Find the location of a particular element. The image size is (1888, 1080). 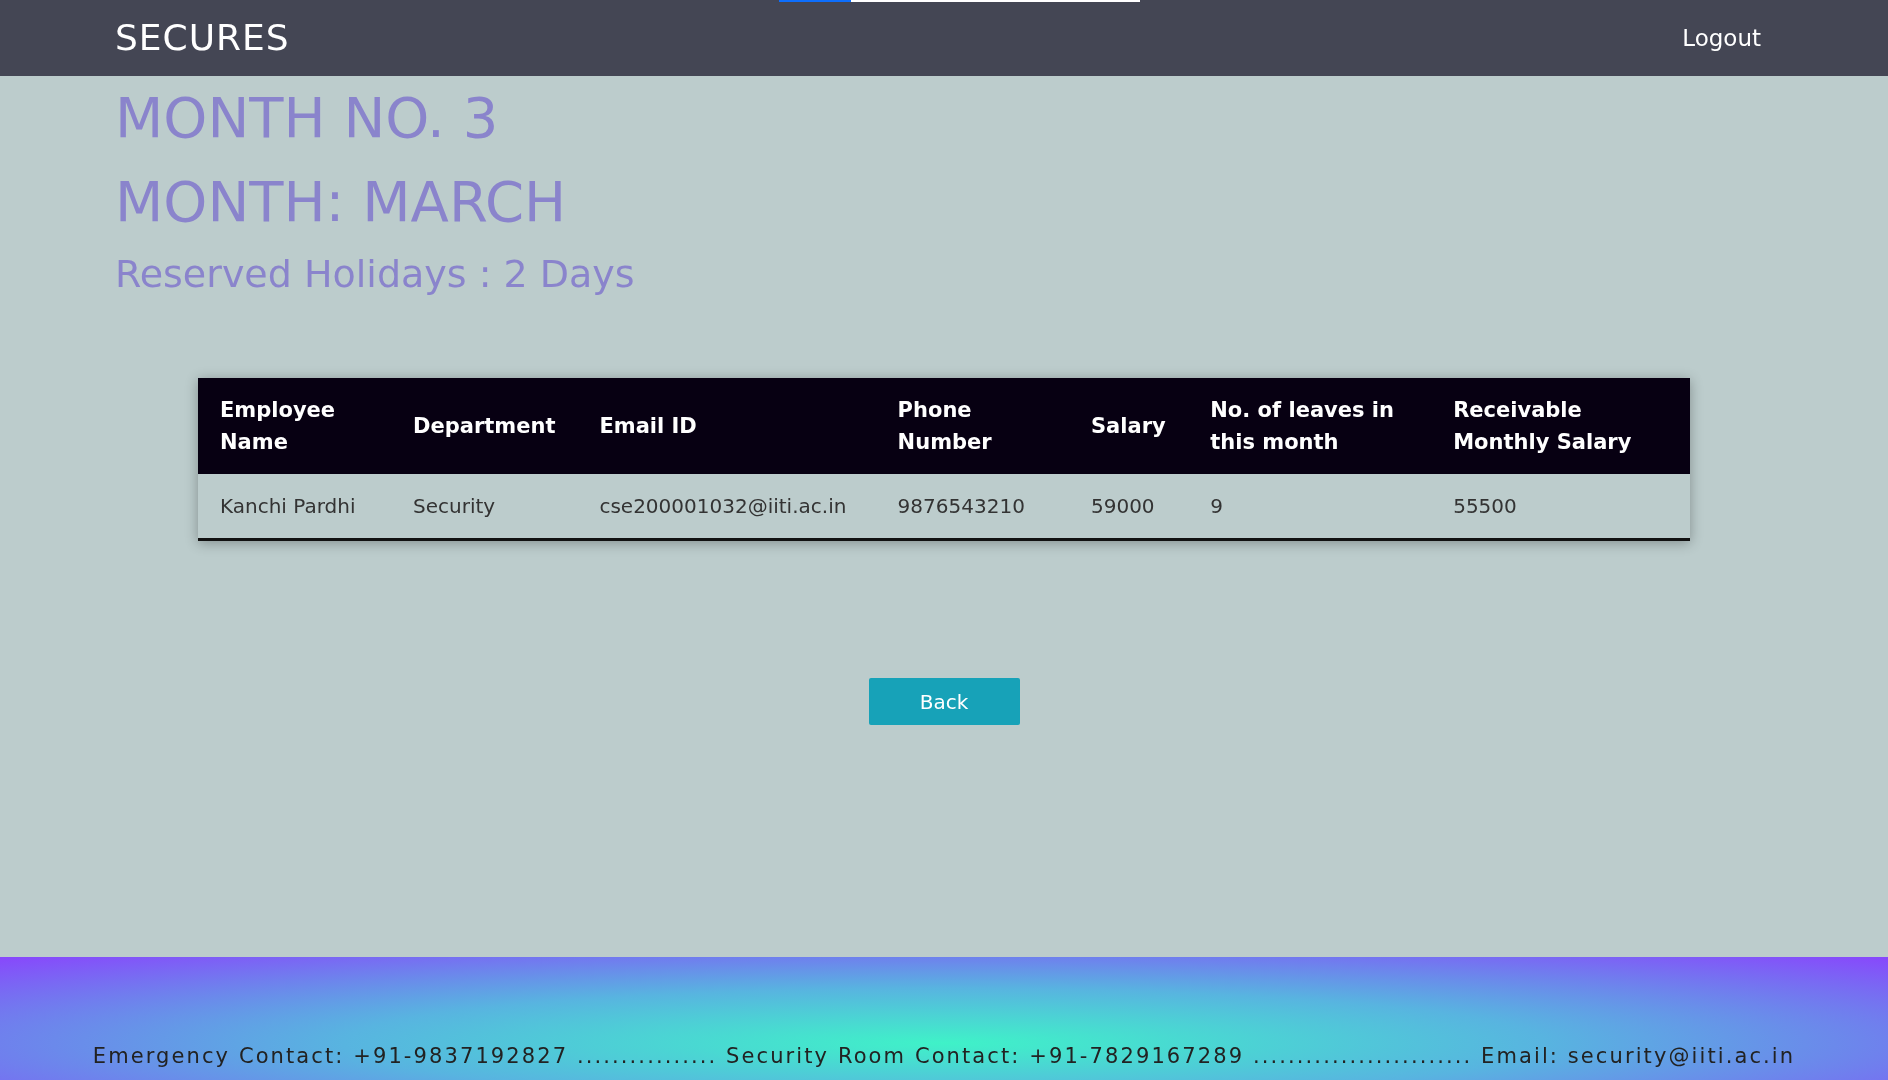

table-cell: 59000 is located at coordinates (1128, 507).